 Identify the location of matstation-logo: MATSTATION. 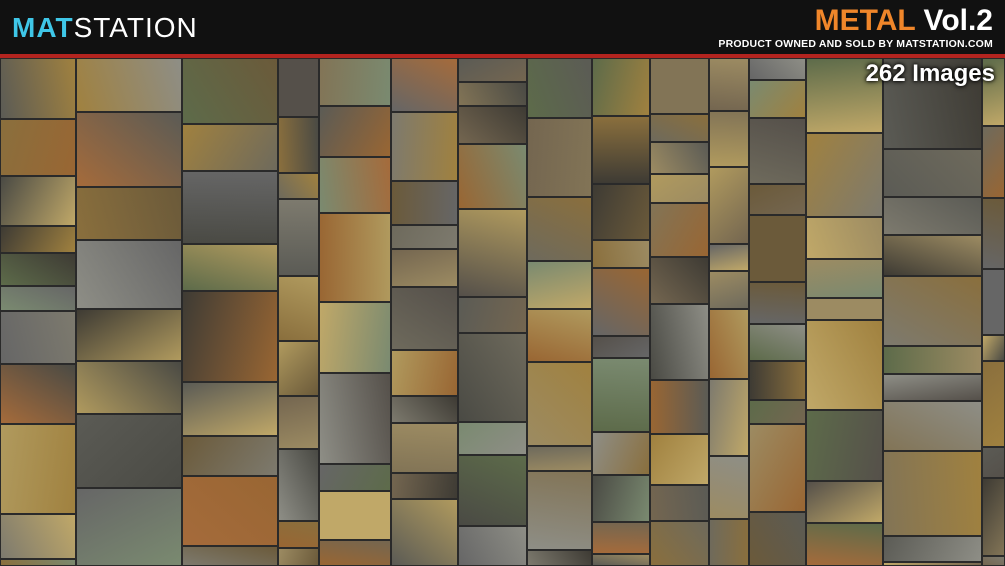
(105, 28).